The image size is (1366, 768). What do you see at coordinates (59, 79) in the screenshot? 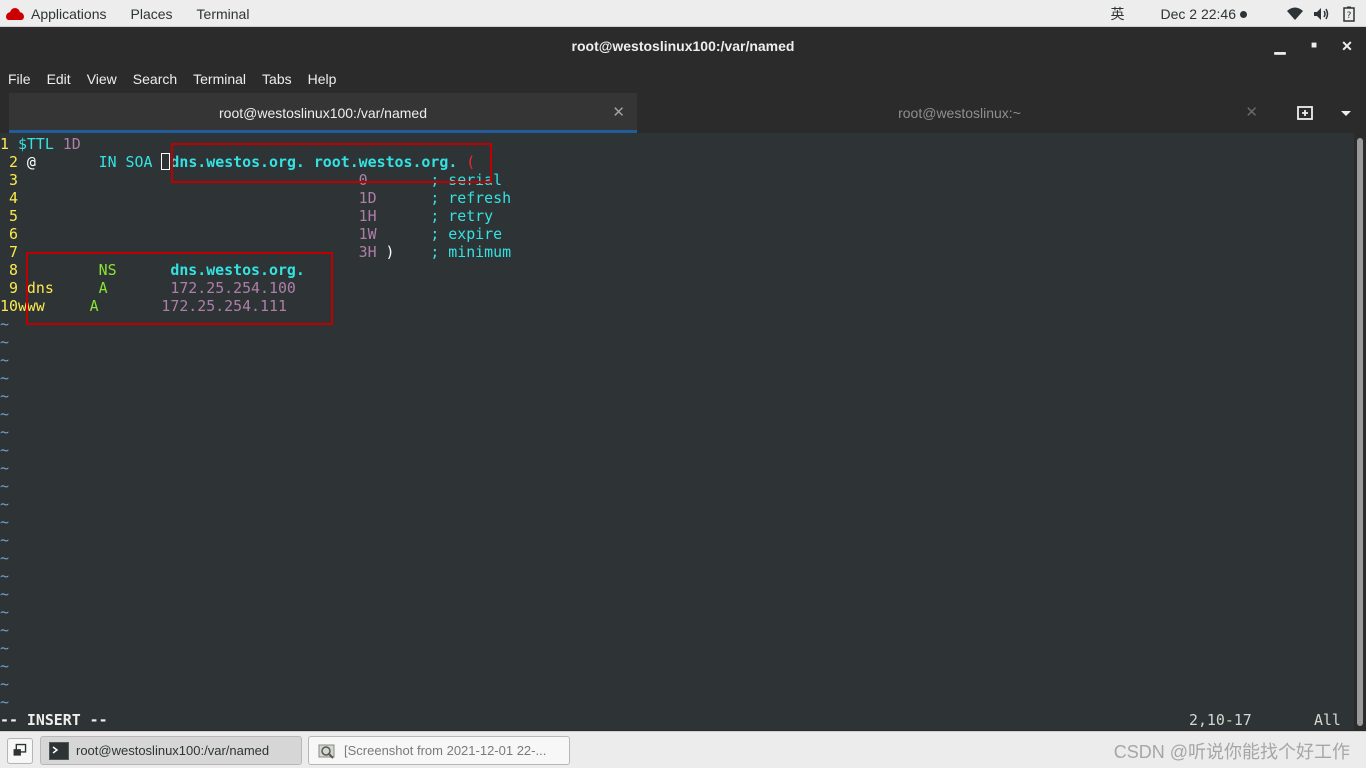
I see `menu-edit: Edit` at bounding box center [59, 79].